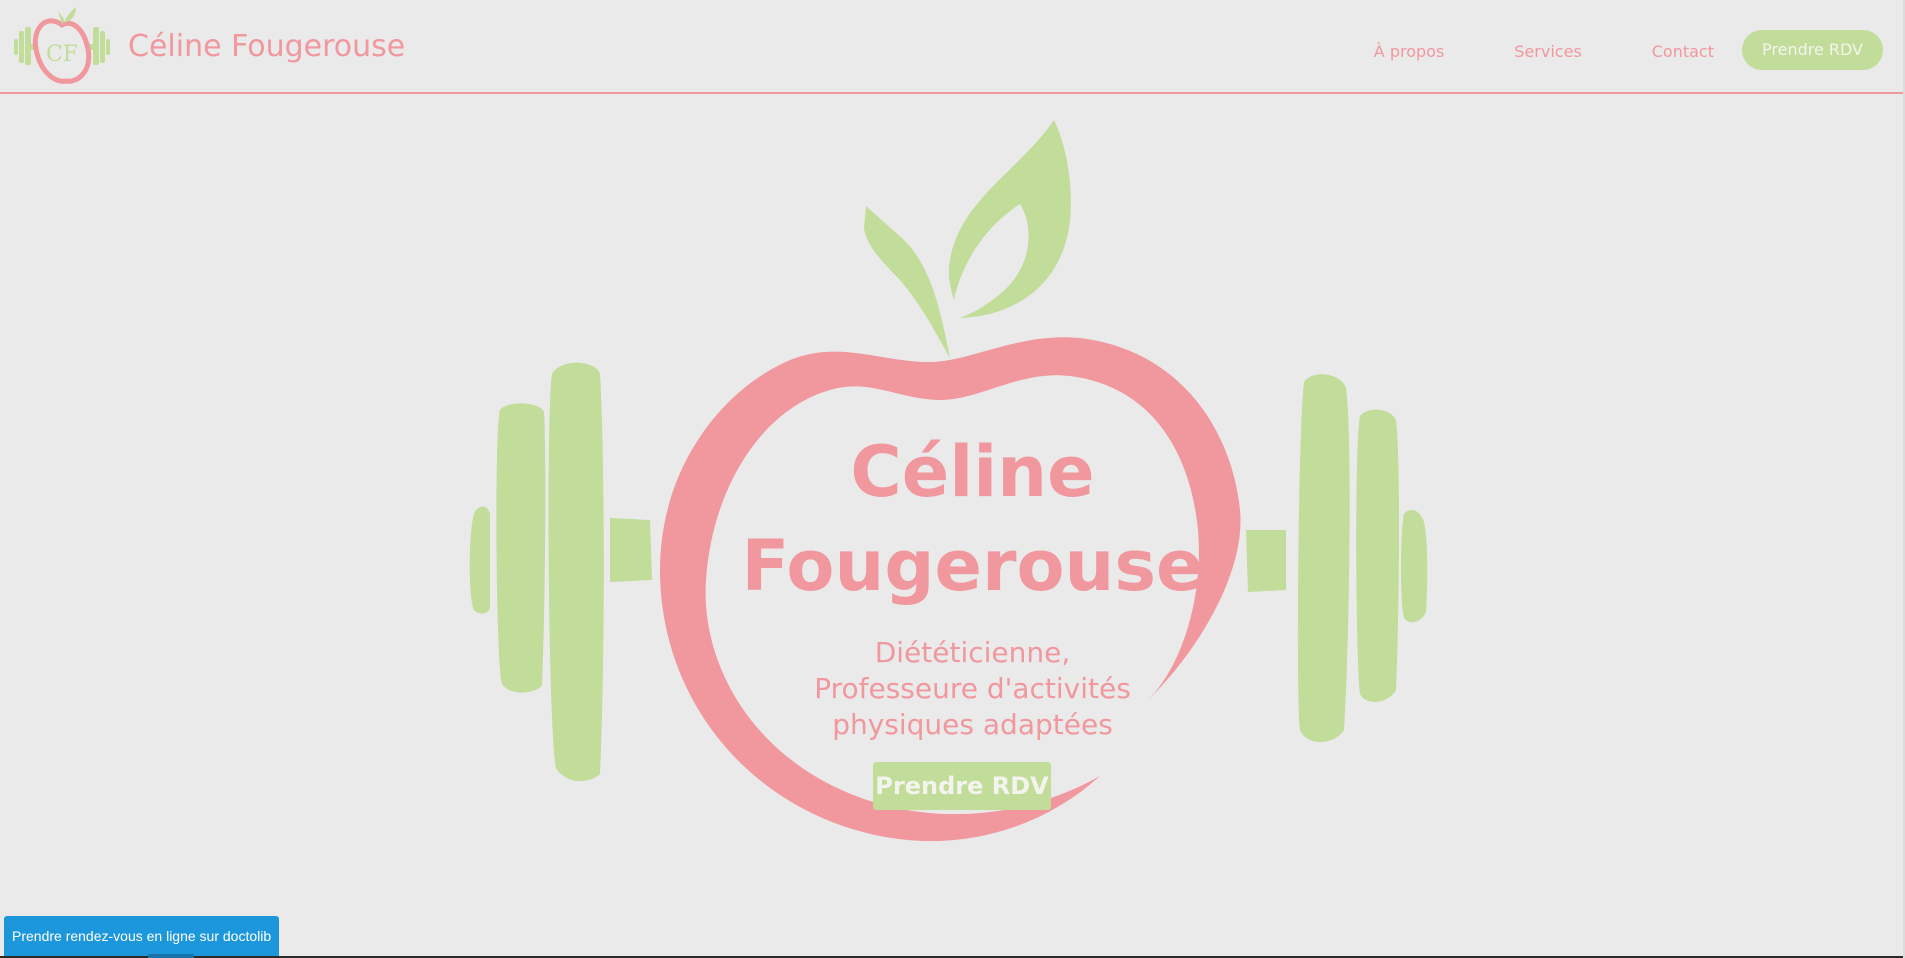  I want to click on brand-name: Céline Fougerouse, so click(266, 46).